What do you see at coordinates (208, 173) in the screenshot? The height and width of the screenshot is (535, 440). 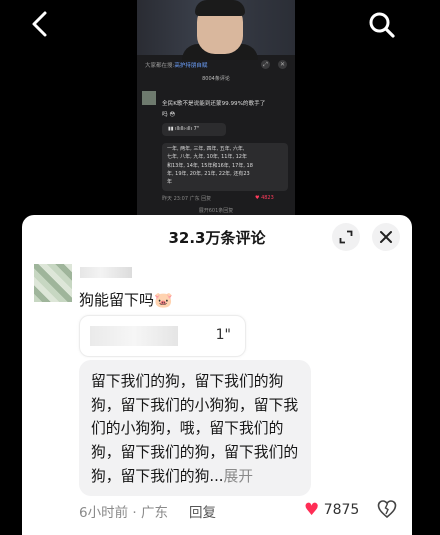 I see `video-list-line: 年, 19年, 20年, 21年, 22年, 还有23` at bounding box center [208, 173].